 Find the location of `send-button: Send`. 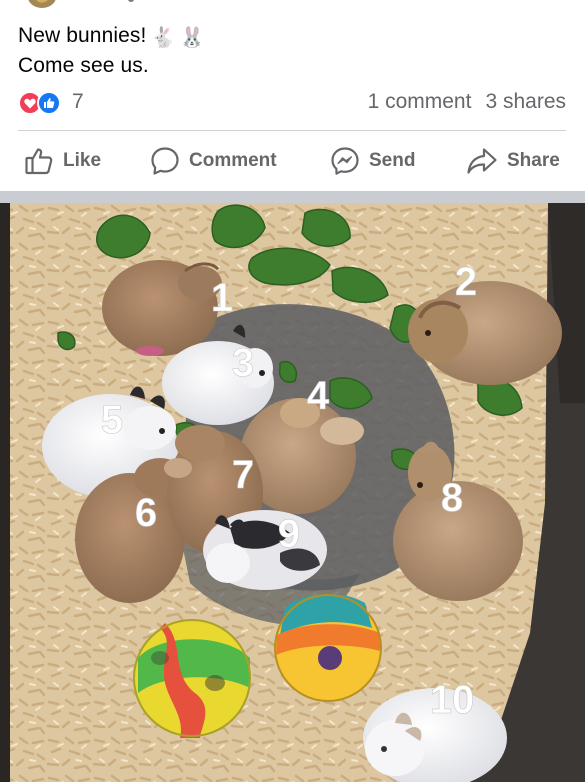

send-button: Send is located at coordinates (372, 161).